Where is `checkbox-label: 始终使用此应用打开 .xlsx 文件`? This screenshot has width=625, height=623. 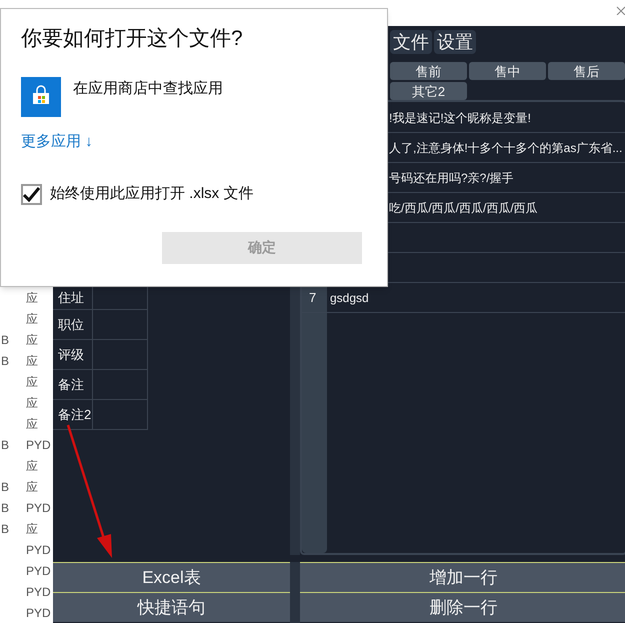
checkbox-label: 始终使用此应用打开 .xlsx 文件 is located at coordinates (152, 194).